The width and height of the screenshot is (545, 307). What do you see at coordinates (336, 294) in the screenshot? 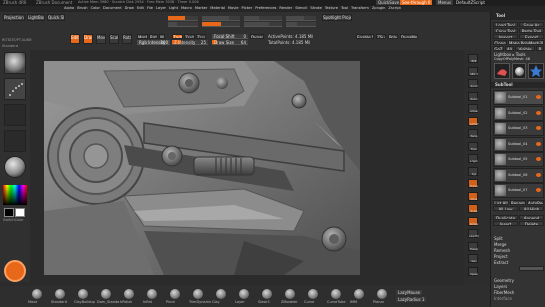
I see `brush-curvetube-icon` at bounding box center [336, 294].